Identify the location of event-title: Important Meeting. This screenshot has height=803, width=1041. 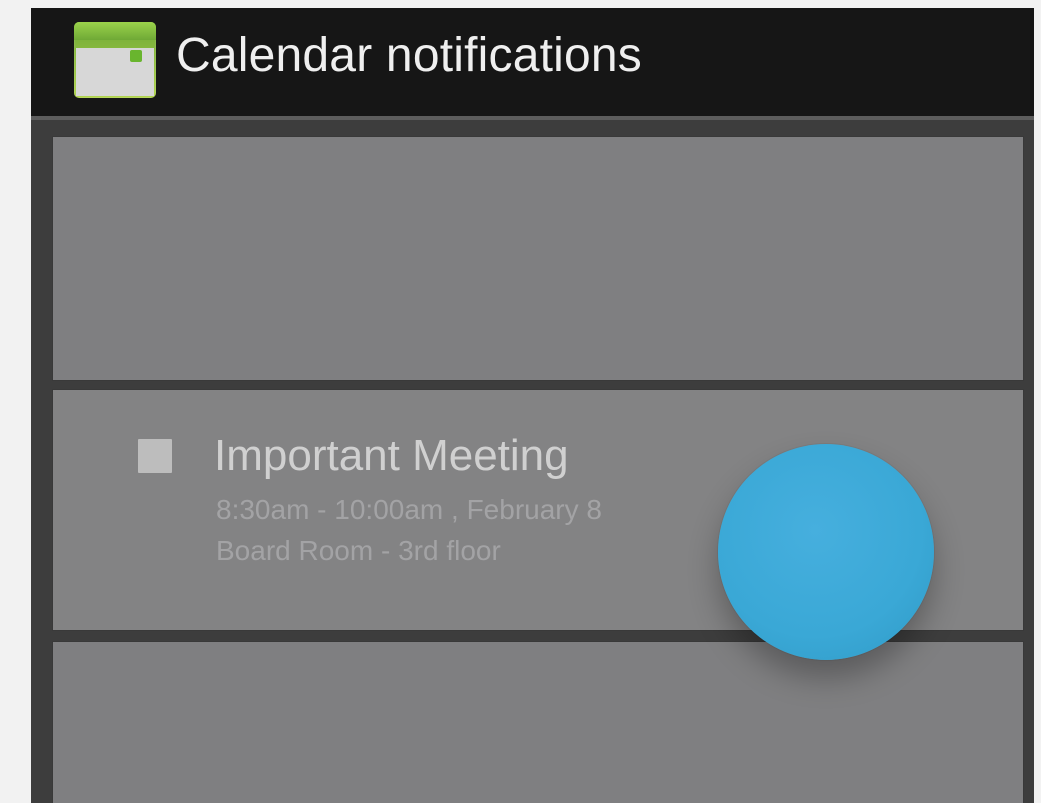
(391, 455).